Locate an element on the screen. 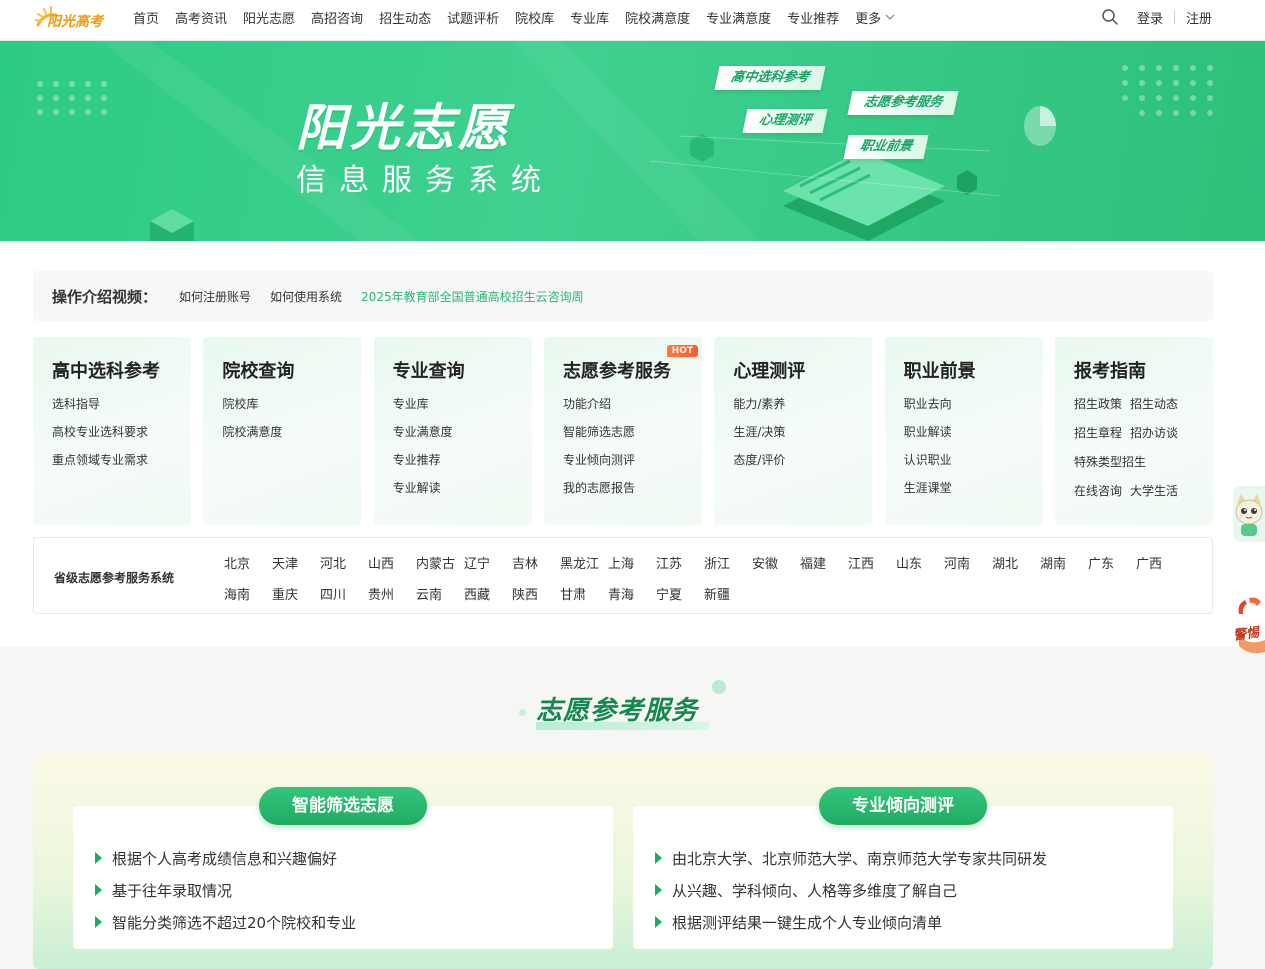 This screenshot has width=1265, height=969. card-link: 能力/素养 is located at coordinates (802, 410).